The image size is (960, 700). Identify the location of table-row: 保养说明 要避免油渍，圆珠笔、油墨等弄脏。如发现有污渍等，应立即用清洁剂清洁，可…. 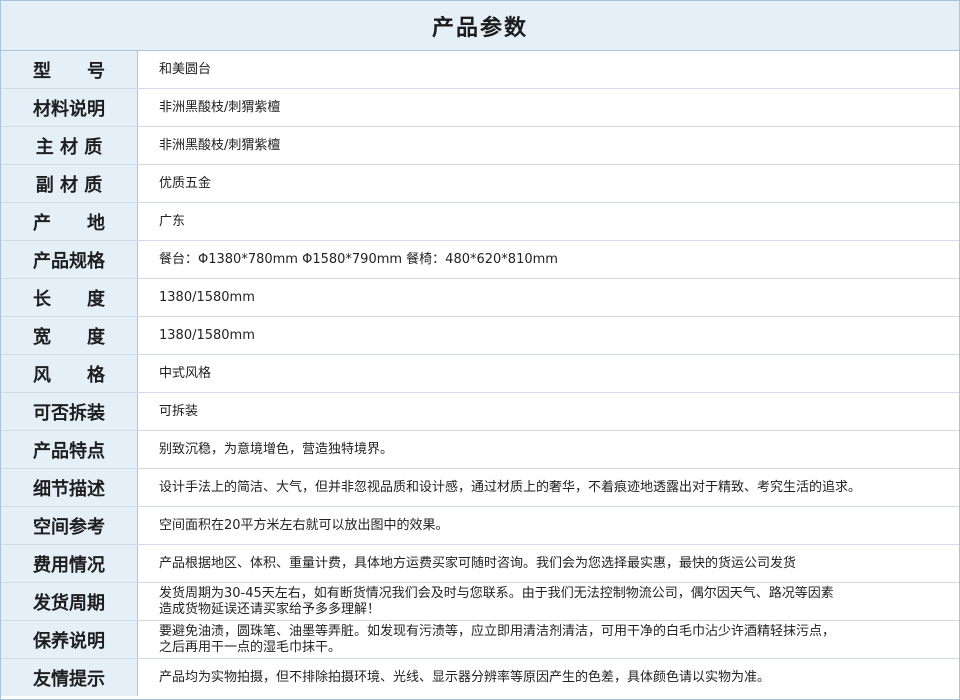
(480, 639).